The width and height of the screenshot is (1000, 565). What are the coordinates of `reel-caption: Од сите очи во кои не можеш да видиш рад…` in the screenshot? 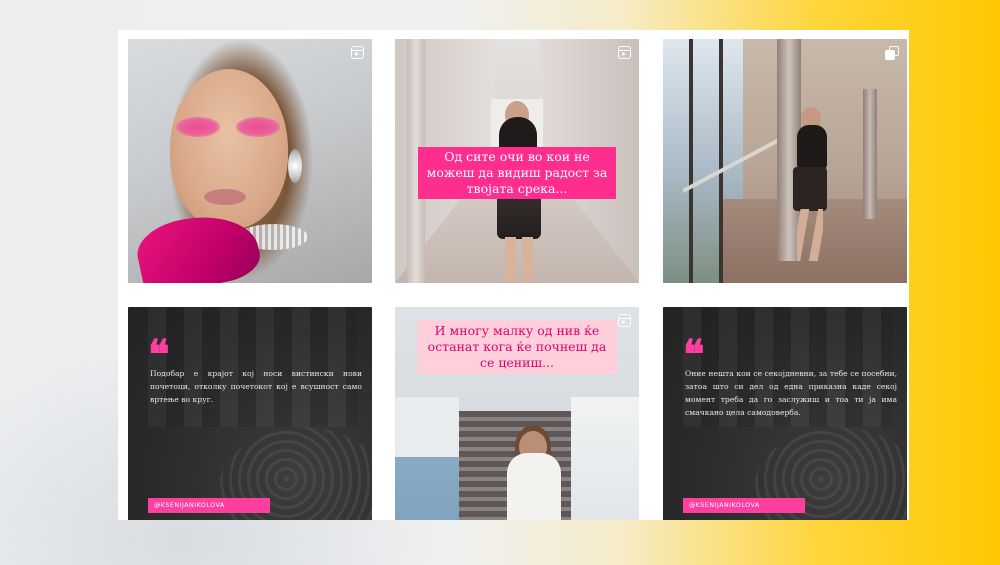 It's located at (517, 173).